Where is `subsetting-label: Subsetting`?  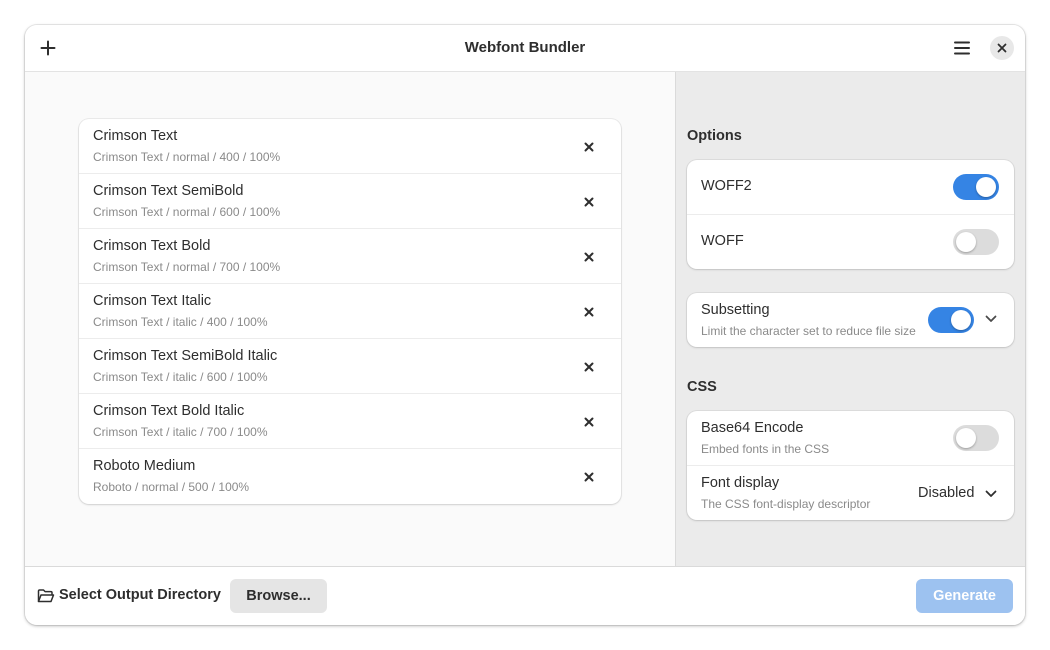
subsetting-label: Subsetting is located at coordinates (735, 310).